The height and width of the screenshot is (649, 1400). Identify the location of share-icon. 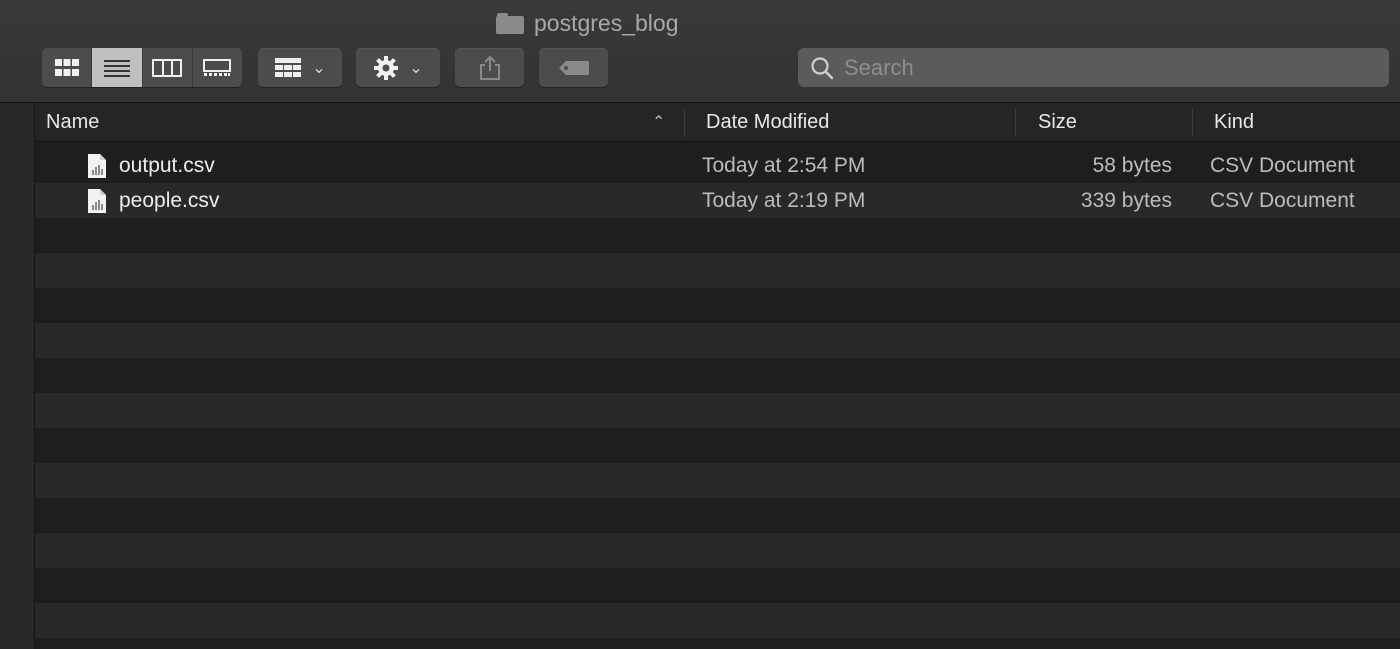
(489, 67).